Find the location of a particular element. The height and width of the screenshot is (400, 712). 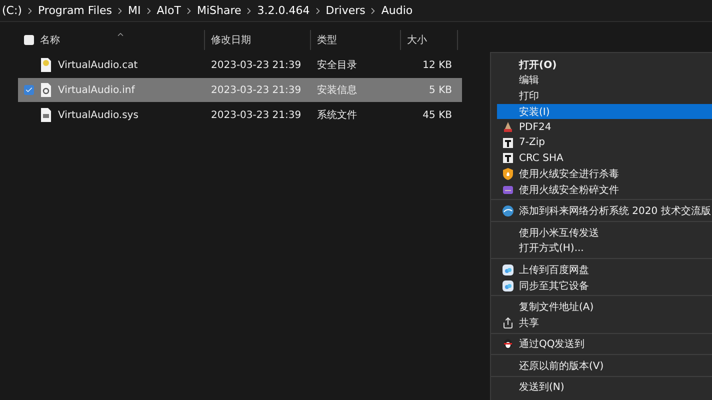

breadcrumb-item: Audio is located at coordinates (397, 10).